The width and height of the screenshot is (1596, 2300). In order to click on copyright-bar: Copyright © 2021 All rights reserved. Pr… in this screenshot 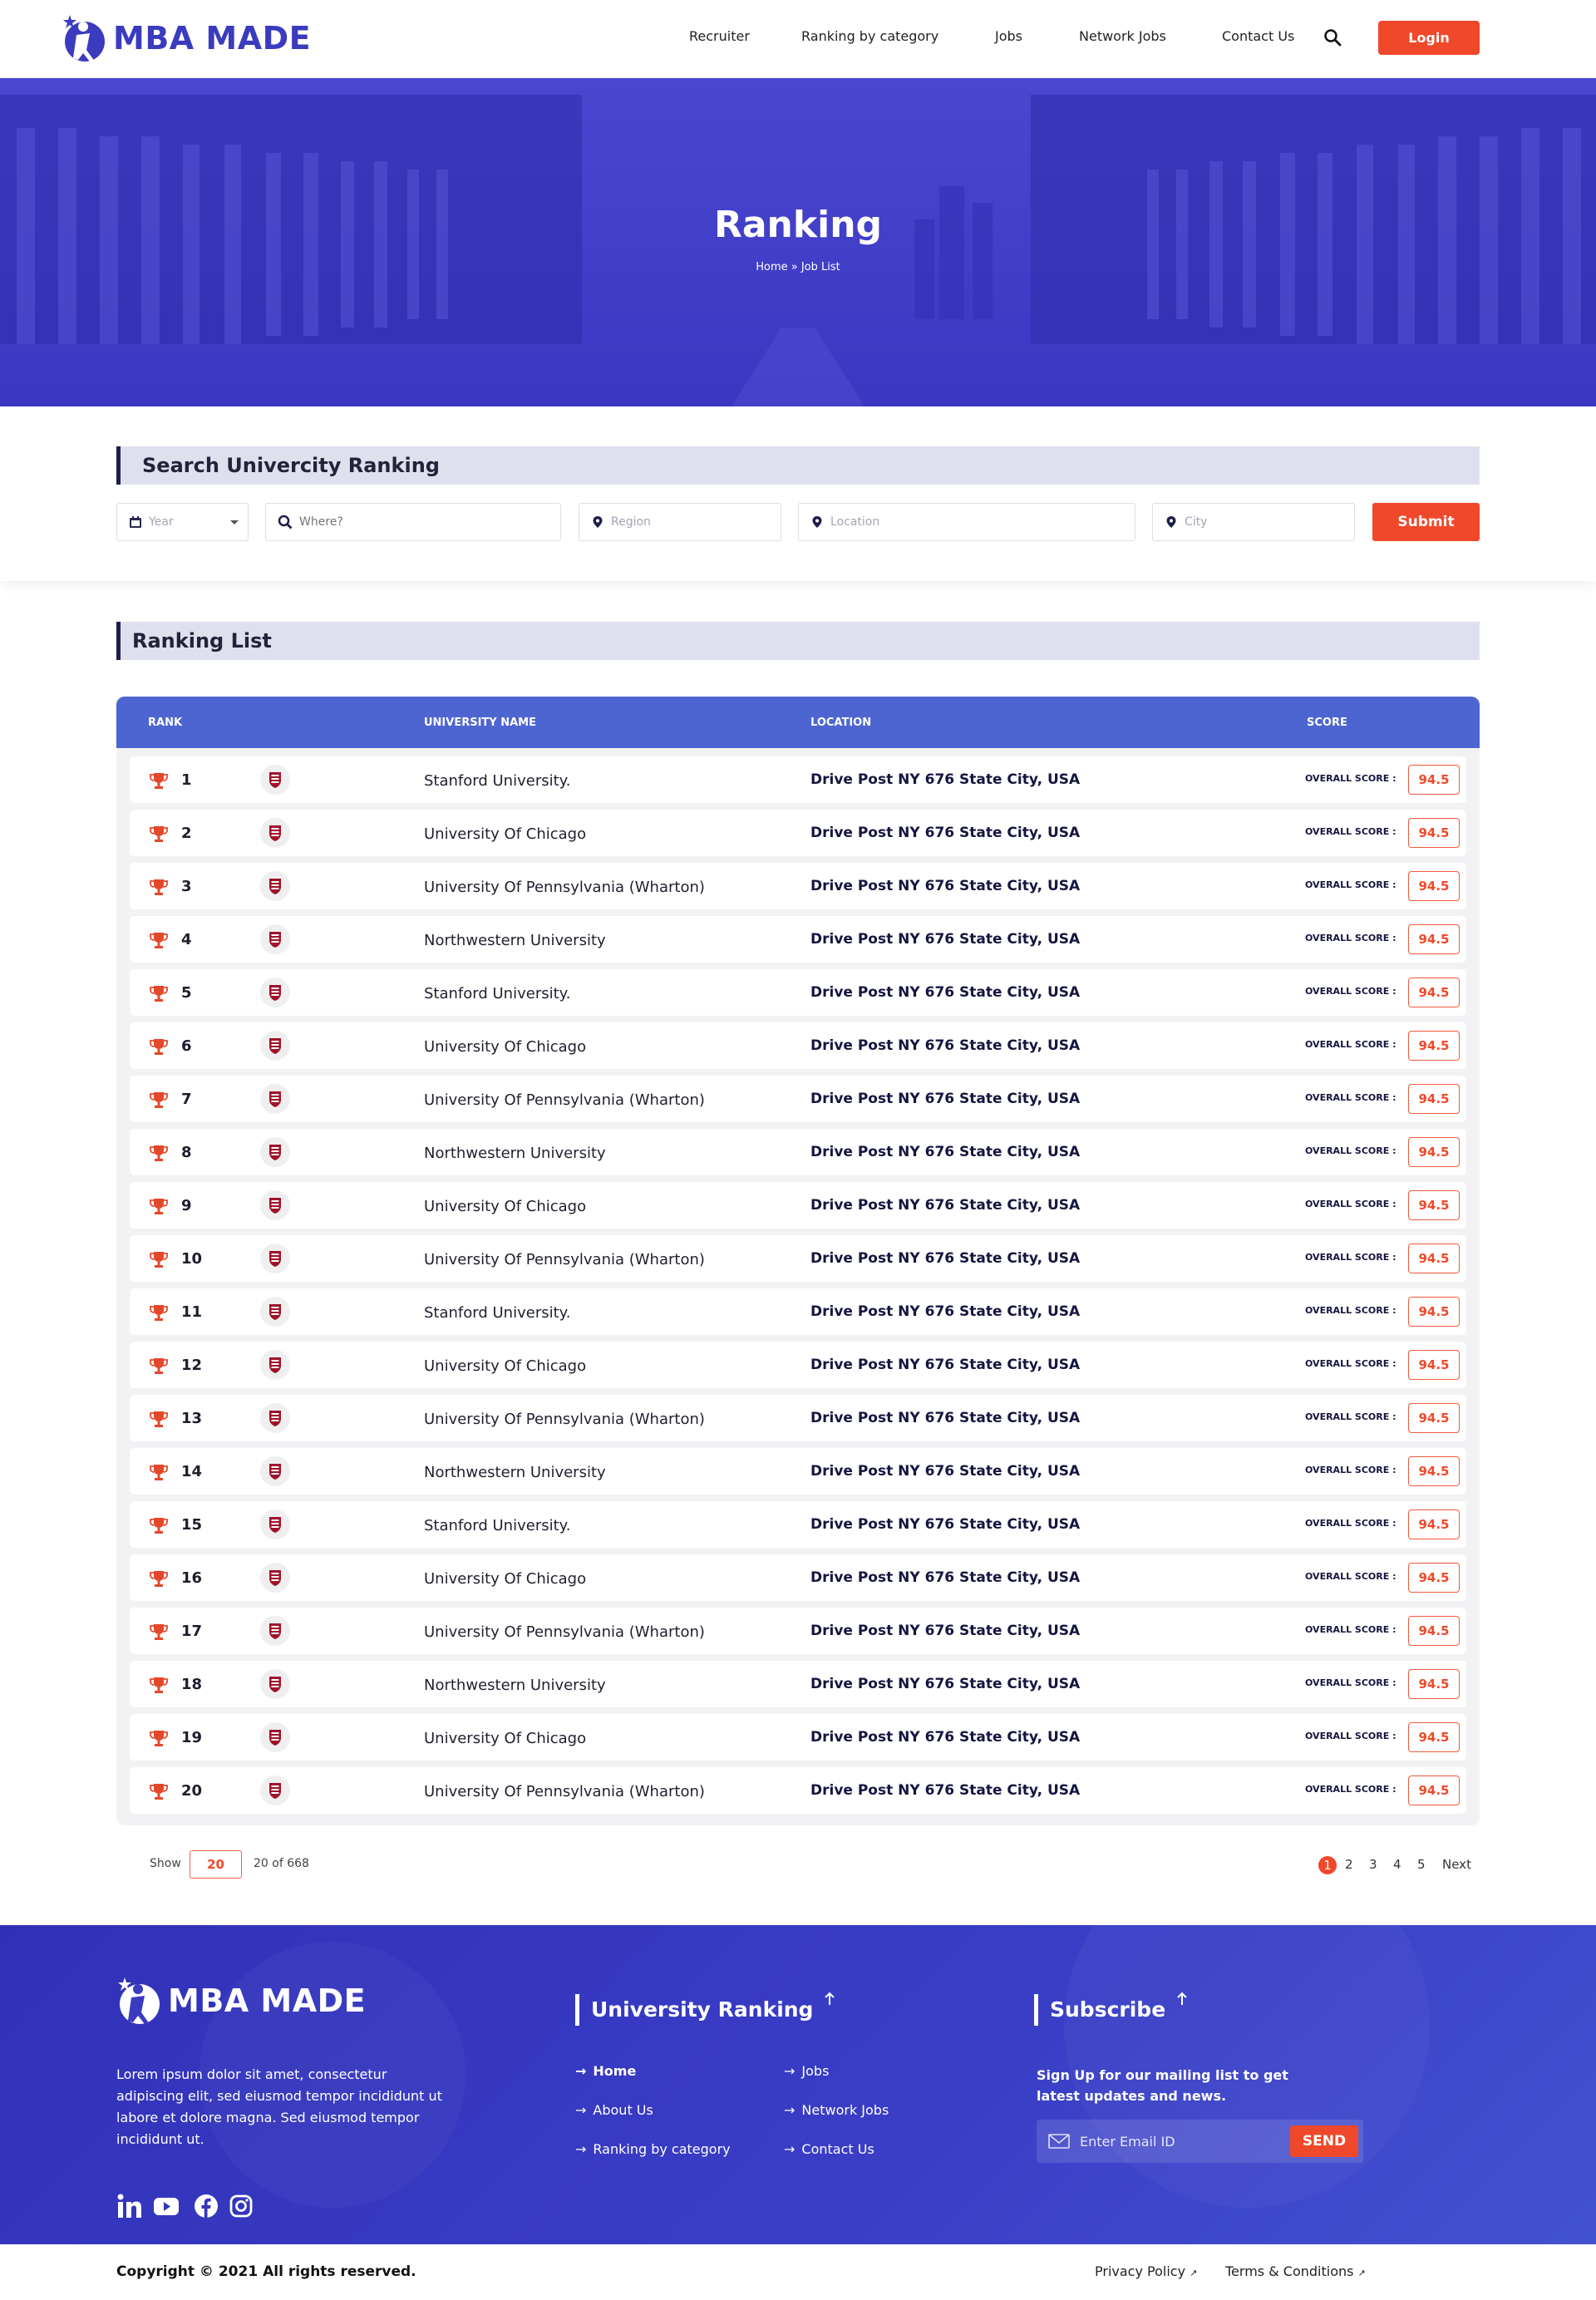, I will do `click(798, 2272)`.